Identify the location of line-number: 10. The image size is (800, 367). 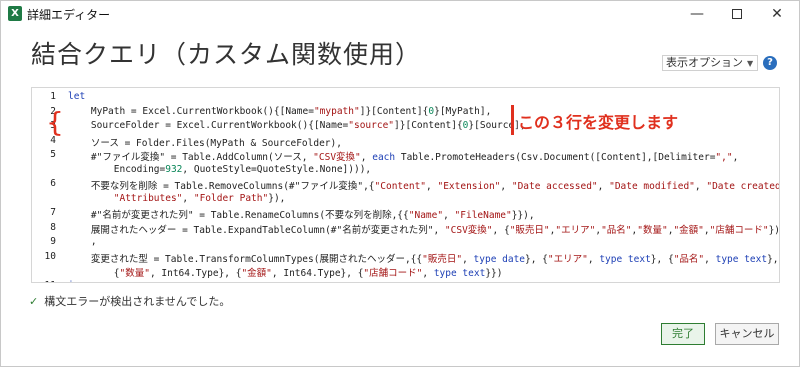
(50, 256).